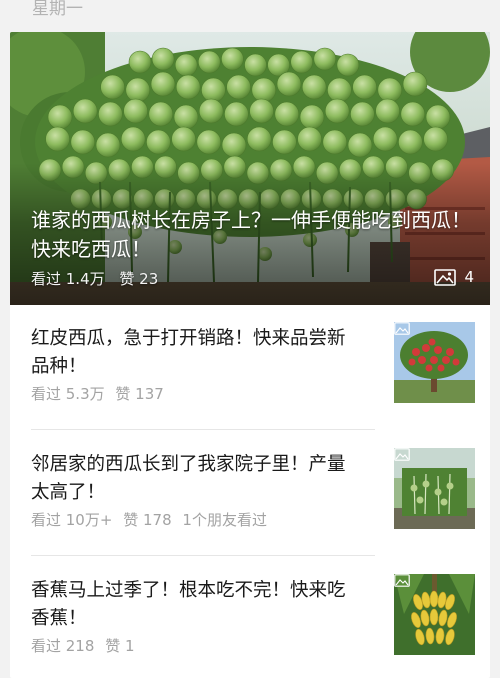  Describe the element at coordinates (120, 646) in the screenshot. I see `article-likes: 赞 1` at that location.